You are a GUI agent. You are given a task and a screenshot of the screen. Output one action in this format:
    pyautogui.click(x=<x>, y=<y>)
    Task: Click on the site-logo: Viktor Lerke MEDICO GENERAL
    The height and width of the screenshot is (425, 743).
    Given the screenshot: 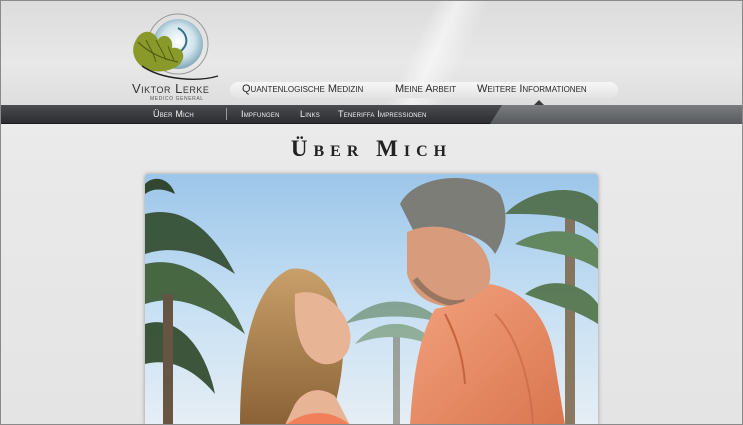 What is the action you would take?
    pyautogui.click(x=176, y=56)
    